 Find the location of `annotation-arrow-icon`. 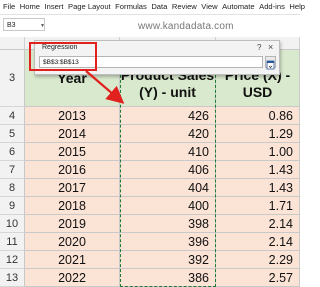

annotation-arrow-icon is located at coordinates (105, 87).